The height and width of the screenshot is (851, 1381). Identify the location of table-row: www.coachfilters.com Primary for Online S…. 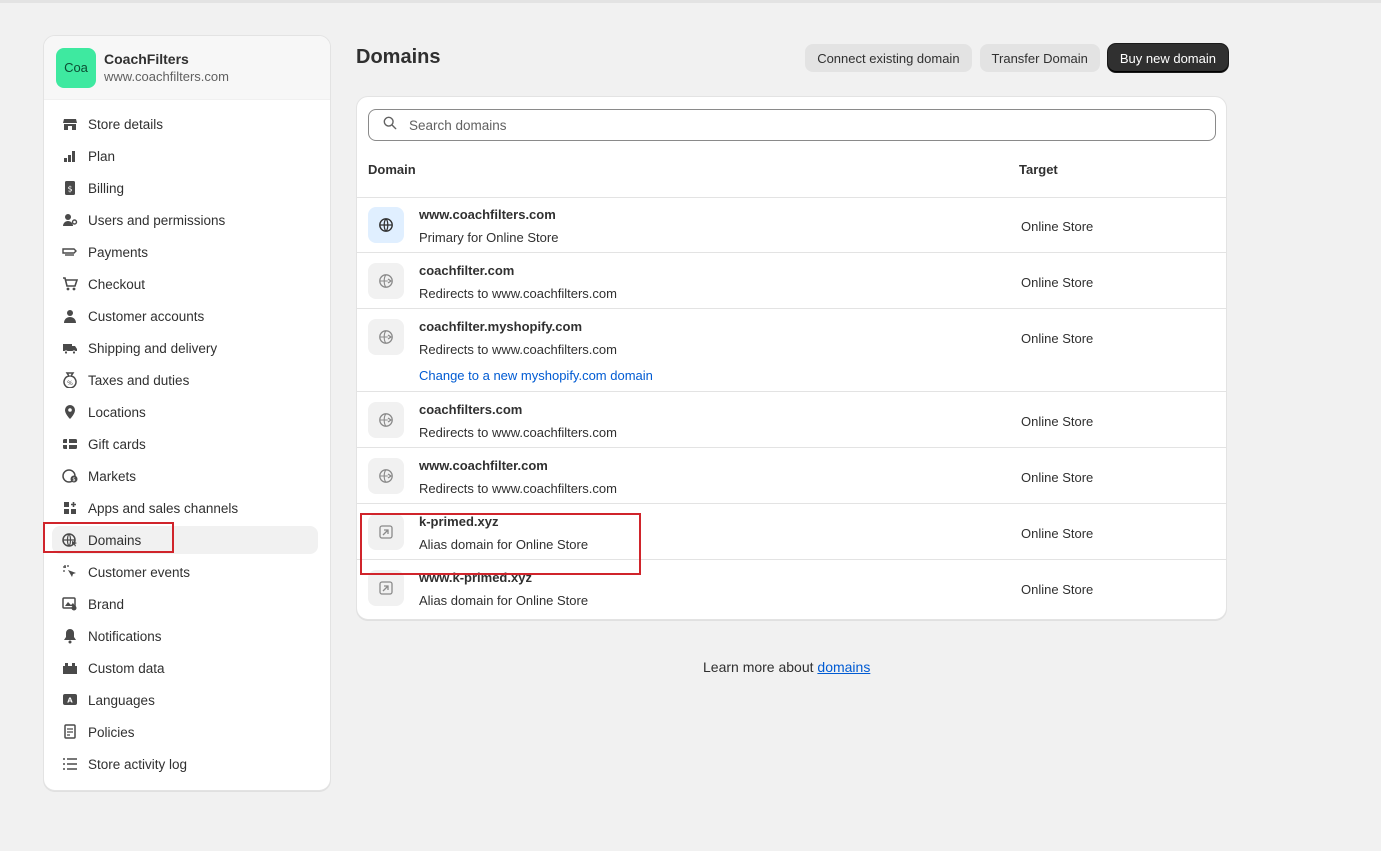
(791, 225).